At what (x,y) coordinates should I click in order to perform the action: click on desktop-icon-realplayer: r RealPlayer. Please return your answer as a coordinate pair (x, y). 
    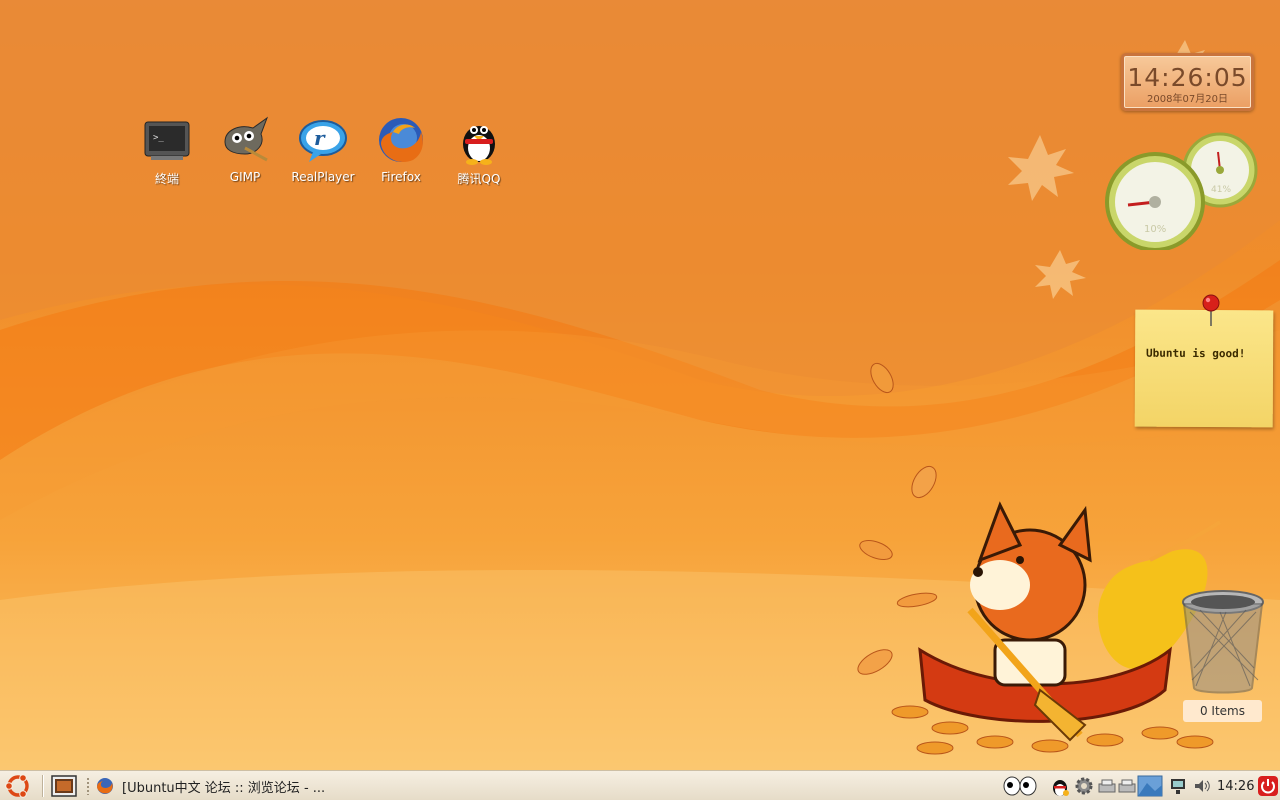
    Looking at the image, I should click on (323, 149).